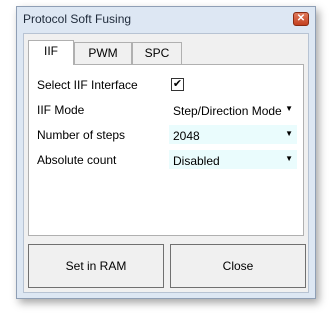 Image resolution: width=332 pixels, height=314 pixels. I want to click on close-icon: ✕, so click(301, 18).